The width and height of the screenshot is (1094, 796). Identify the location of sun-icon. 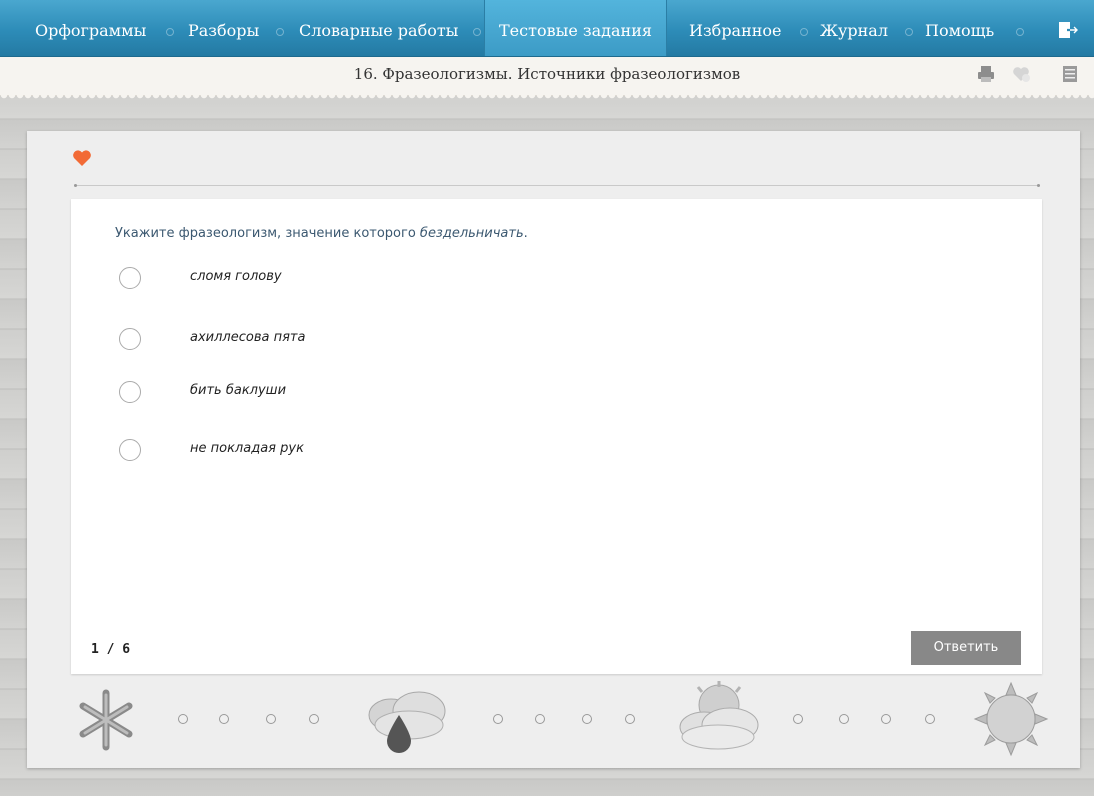
(1011, 719).